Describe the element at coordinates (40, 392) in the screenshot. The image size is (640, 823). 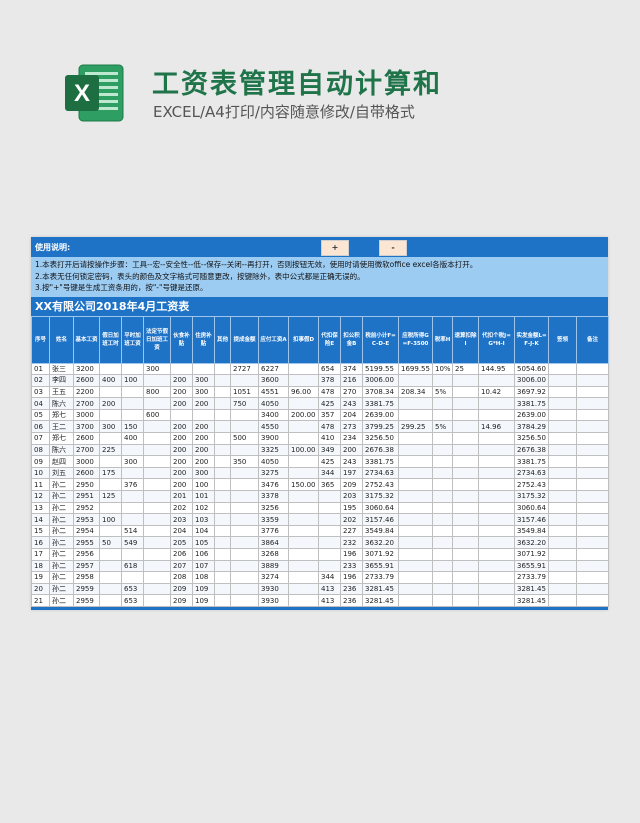
I see `table-cell: 03` at that location.